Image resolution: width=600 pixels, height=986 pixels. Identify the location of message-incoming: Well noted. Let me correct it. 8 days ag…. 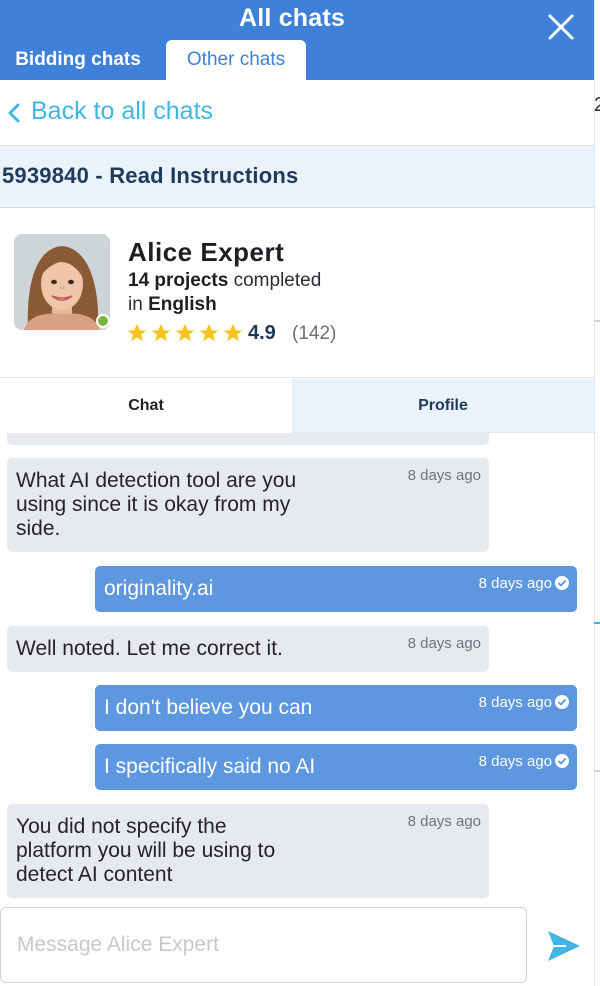
(248, 649).